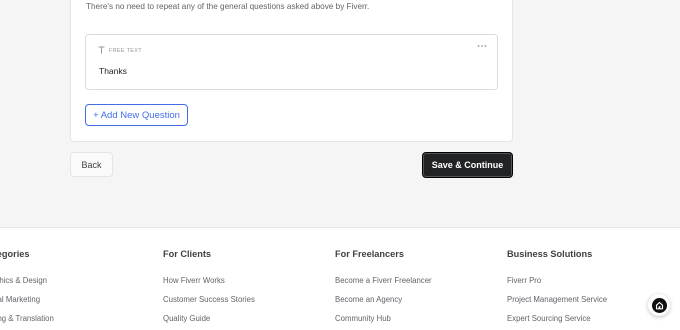 The height and width of the screenshot is (330, 680). Describe the element at coordinates (368, 299) in the screenshot. I see `footer-link: Become an Agency` at that location.